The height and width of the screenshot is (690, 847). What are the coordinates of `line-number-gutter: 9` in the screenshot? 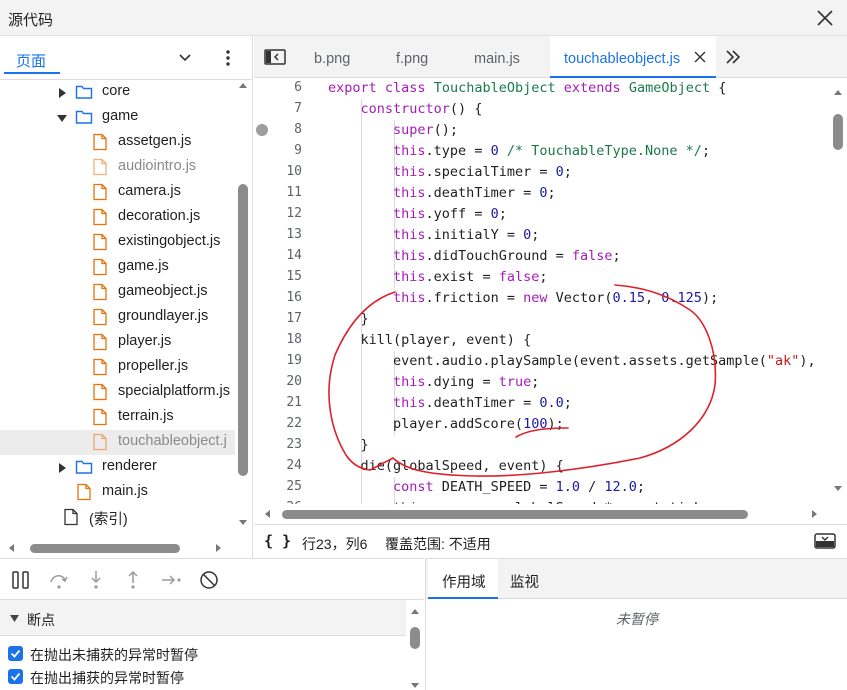 It's located at (287, 151).